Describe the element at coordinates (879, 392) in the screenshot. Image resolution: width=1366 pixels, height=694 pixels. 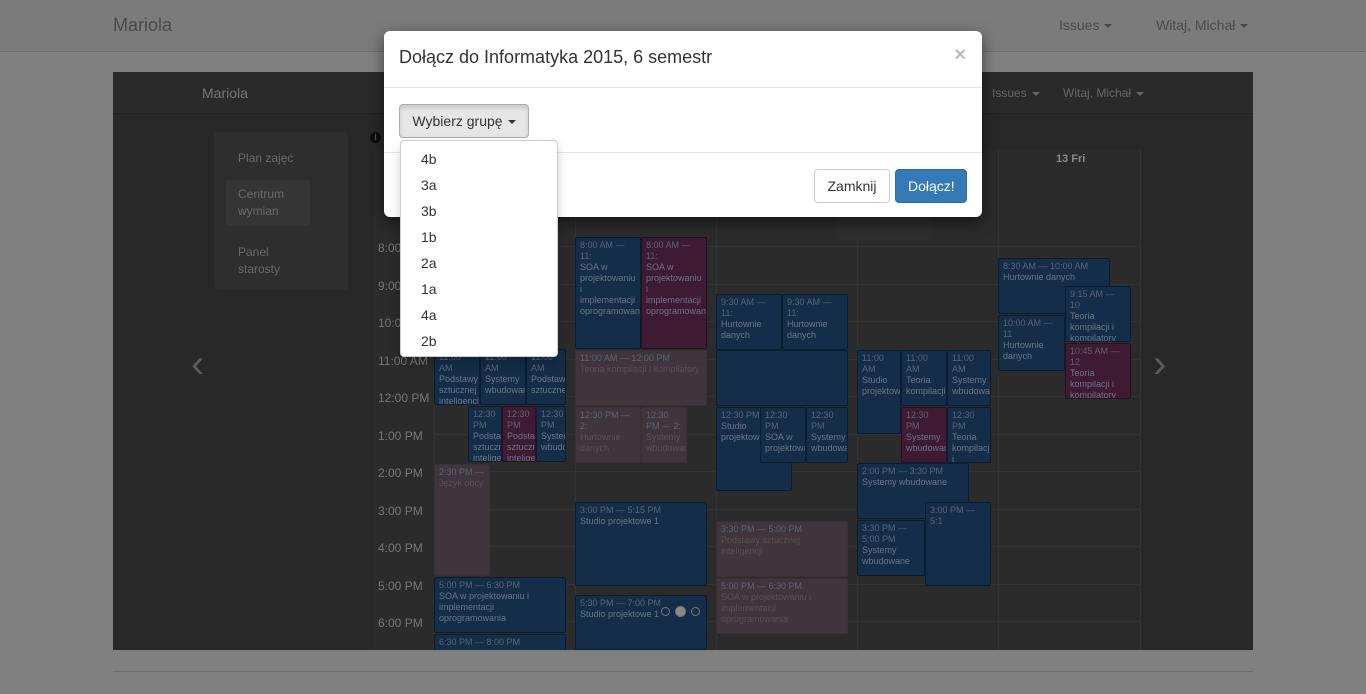
I see `calendar-event: 11:00 AMStudio projektowe` at that location.